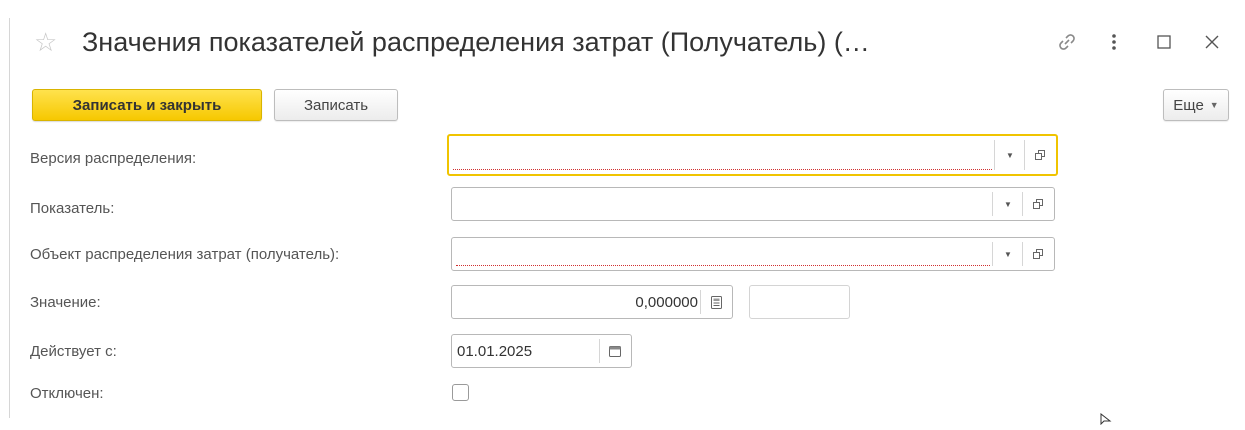 The image size is (1245, 430). I want to click on value-input: 0,000000, so click(666, 302).